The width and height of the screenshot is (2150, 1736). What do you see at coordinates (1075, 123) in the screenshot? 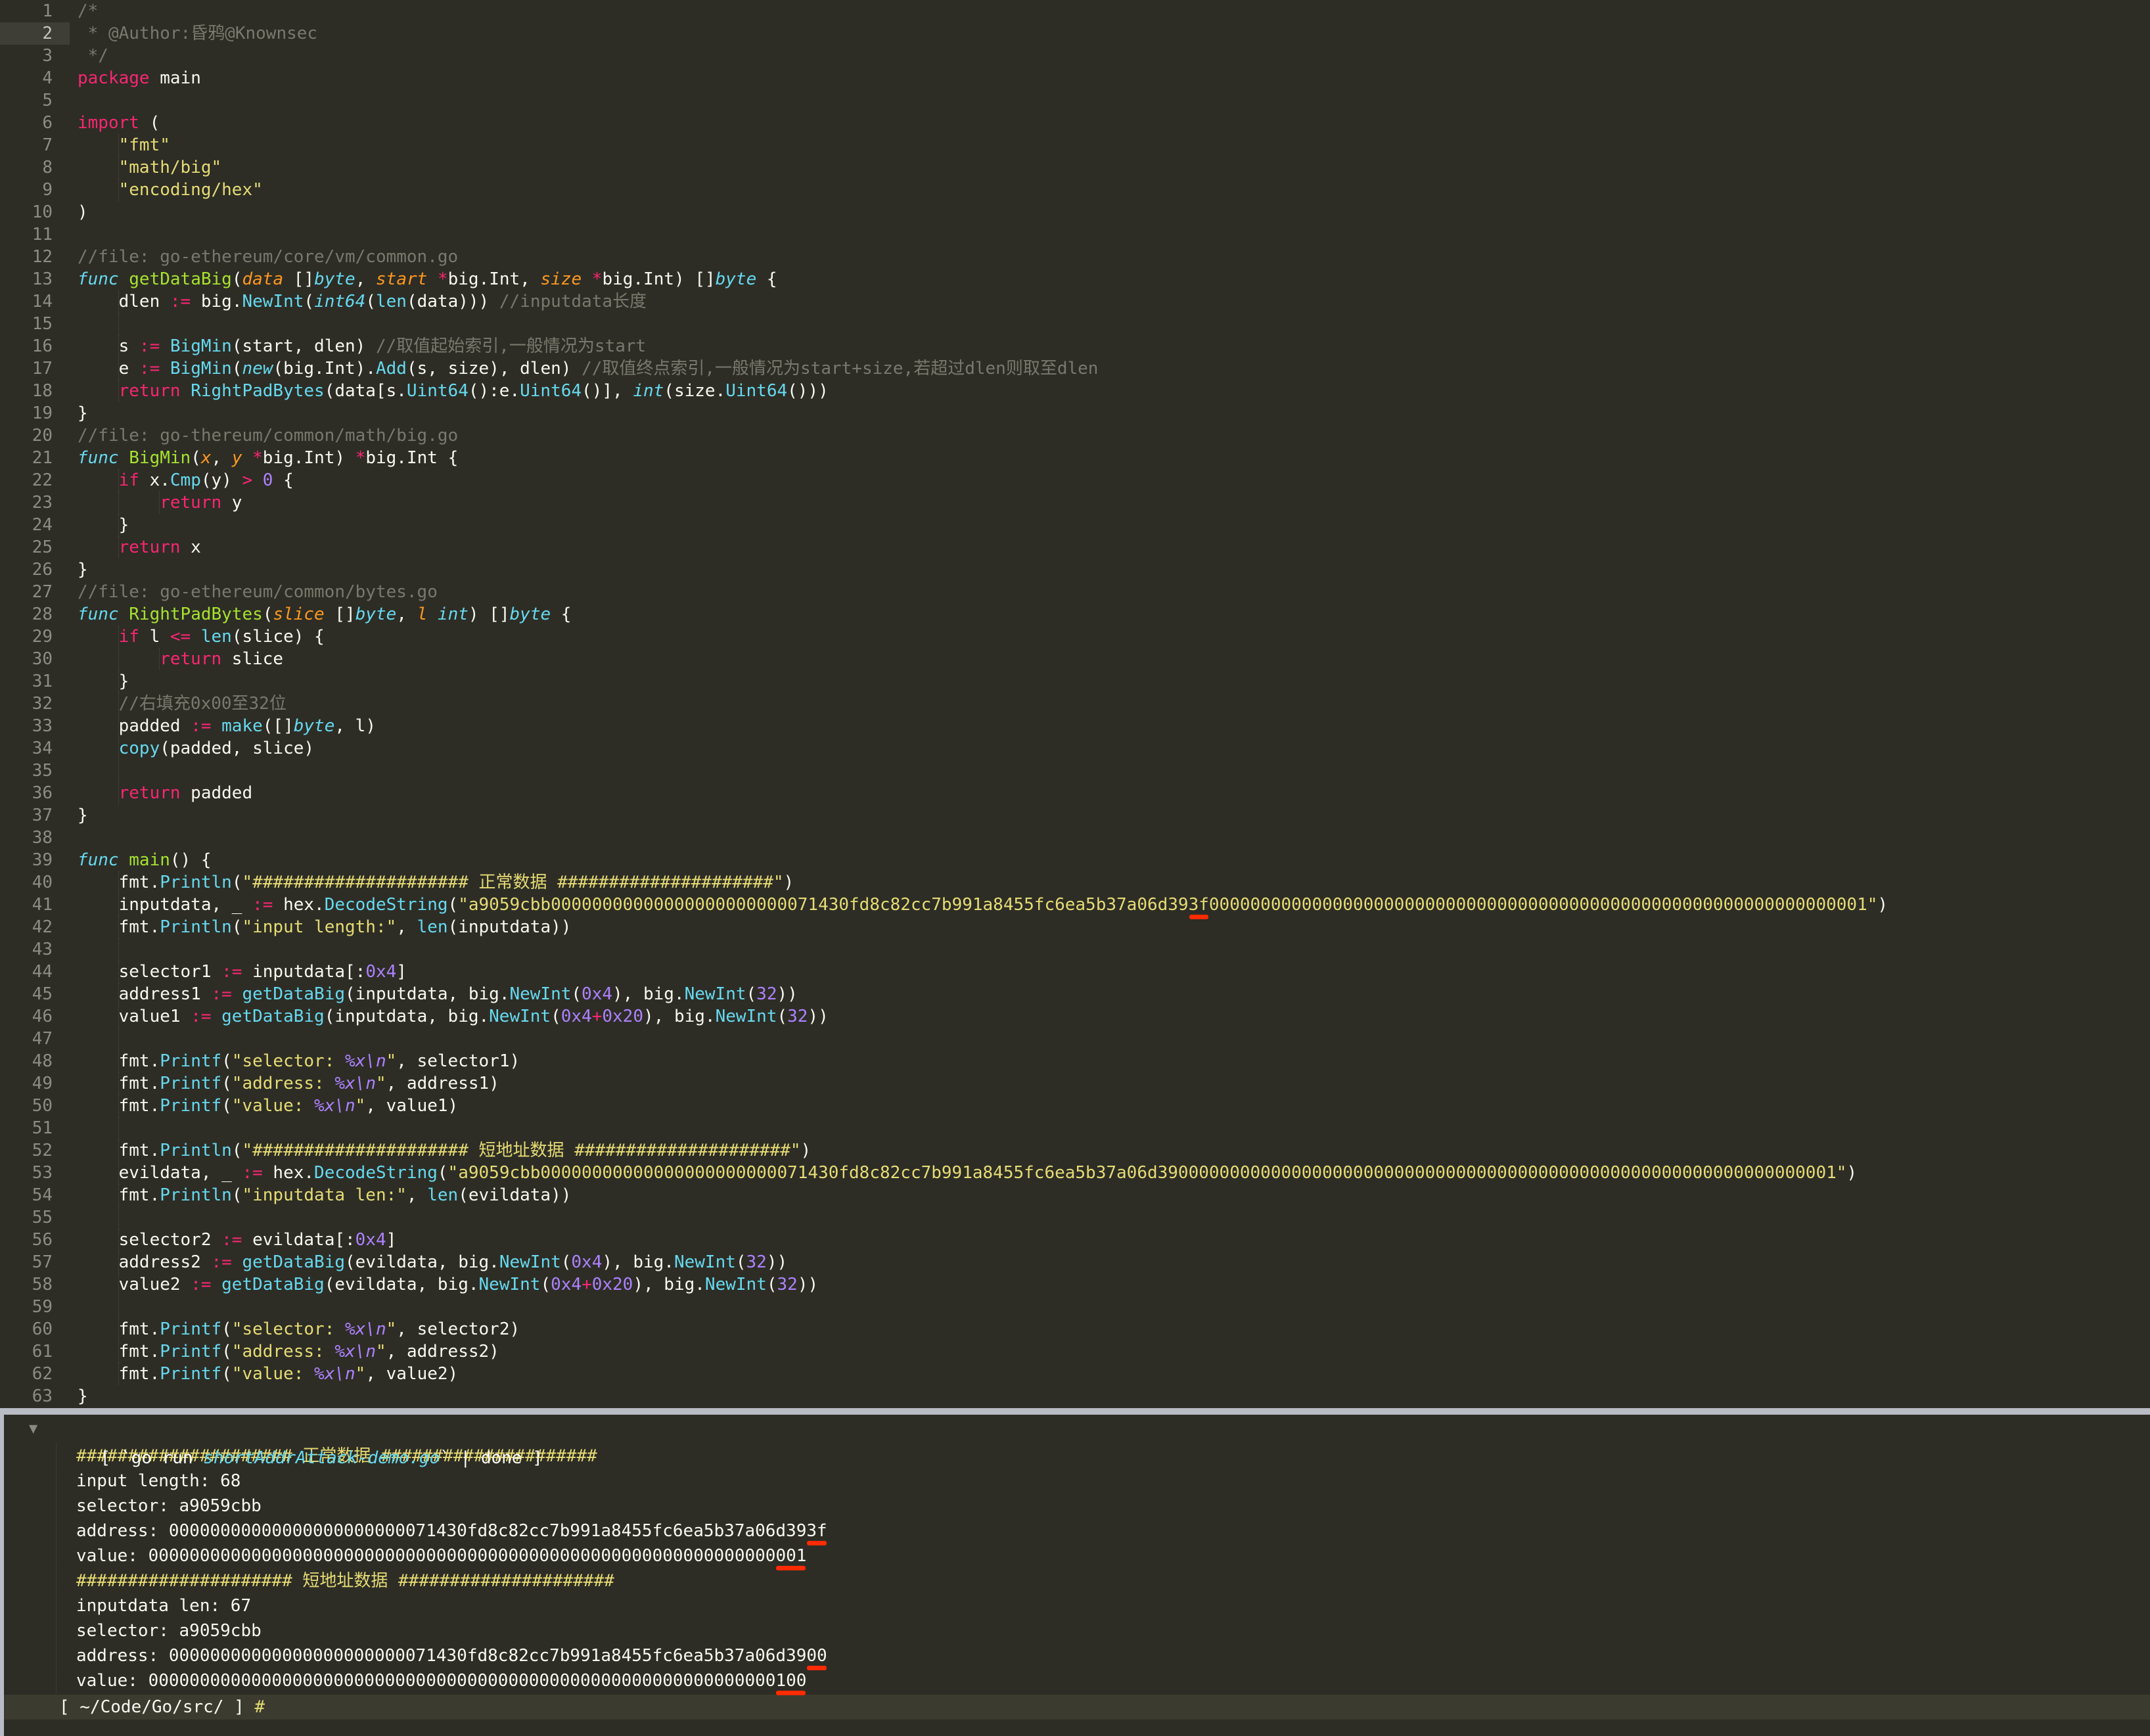
I see `editor-line: 6 import (` at bounding box center [1075, 123].